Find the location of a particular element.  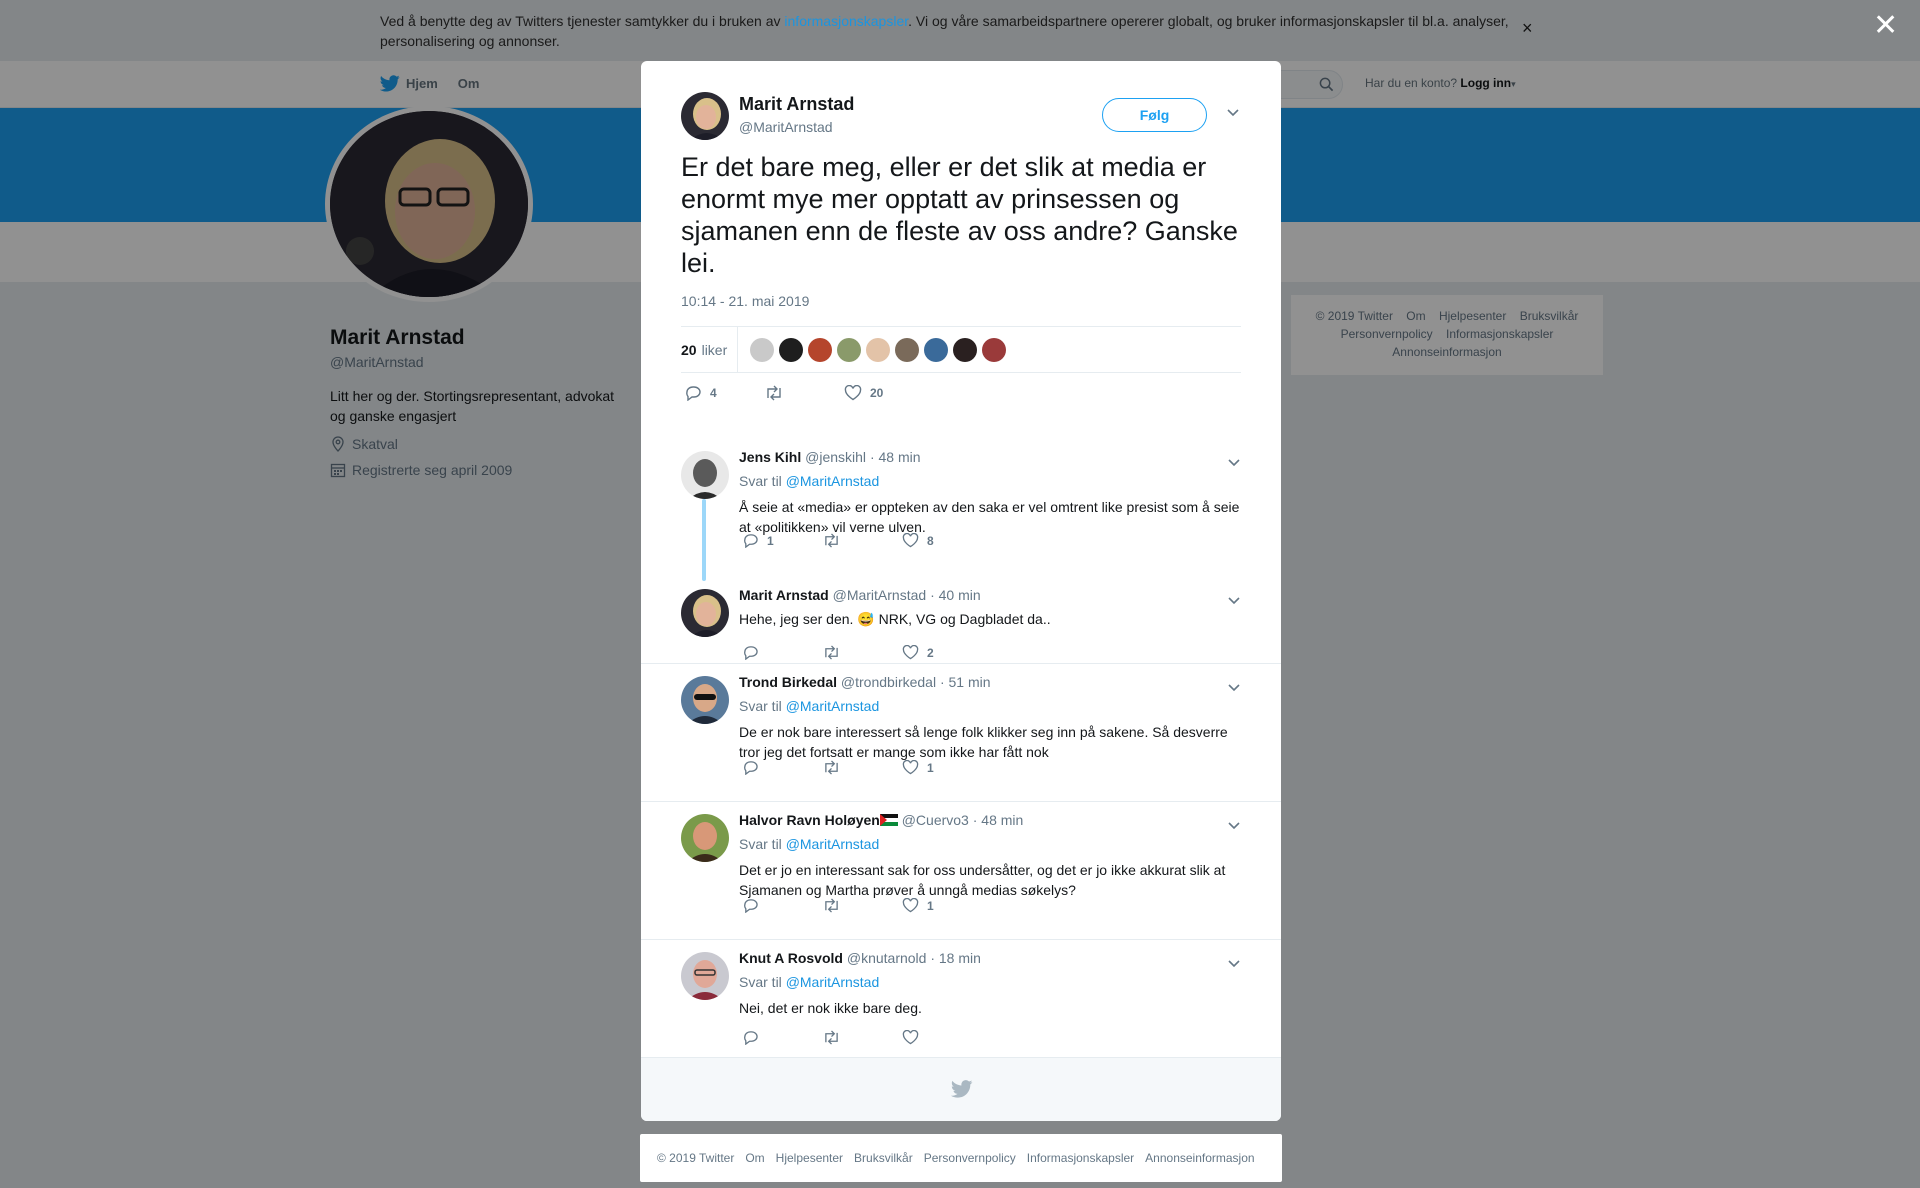

footer-link-privacy: Personvernpolicy is located at coordinates (970, 1158).